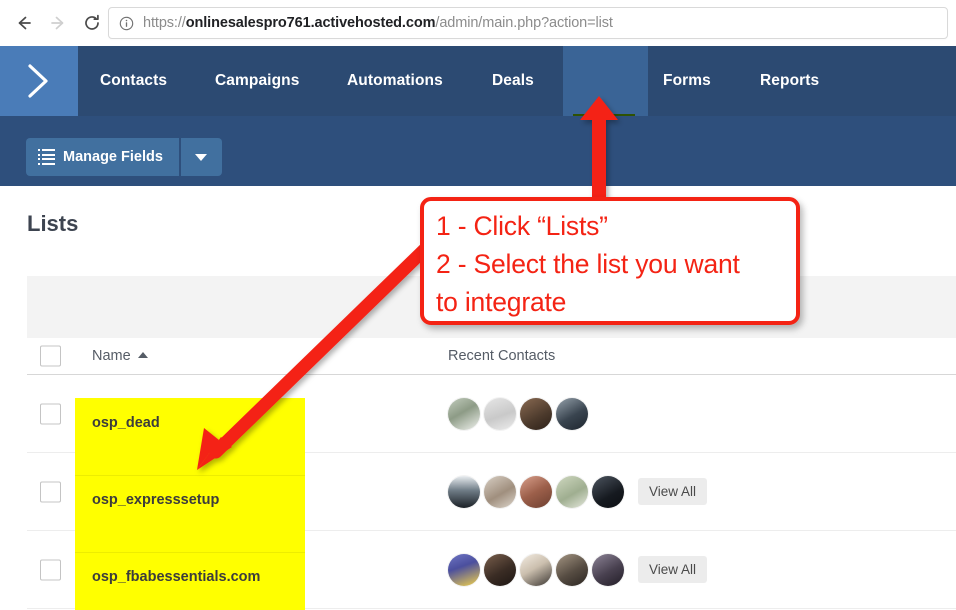 The width and height of the screenshot is (956, 610). Describe the element at coordinates (605, 81) in the screenshot. I see `active-nav-column-highlight` at that location.